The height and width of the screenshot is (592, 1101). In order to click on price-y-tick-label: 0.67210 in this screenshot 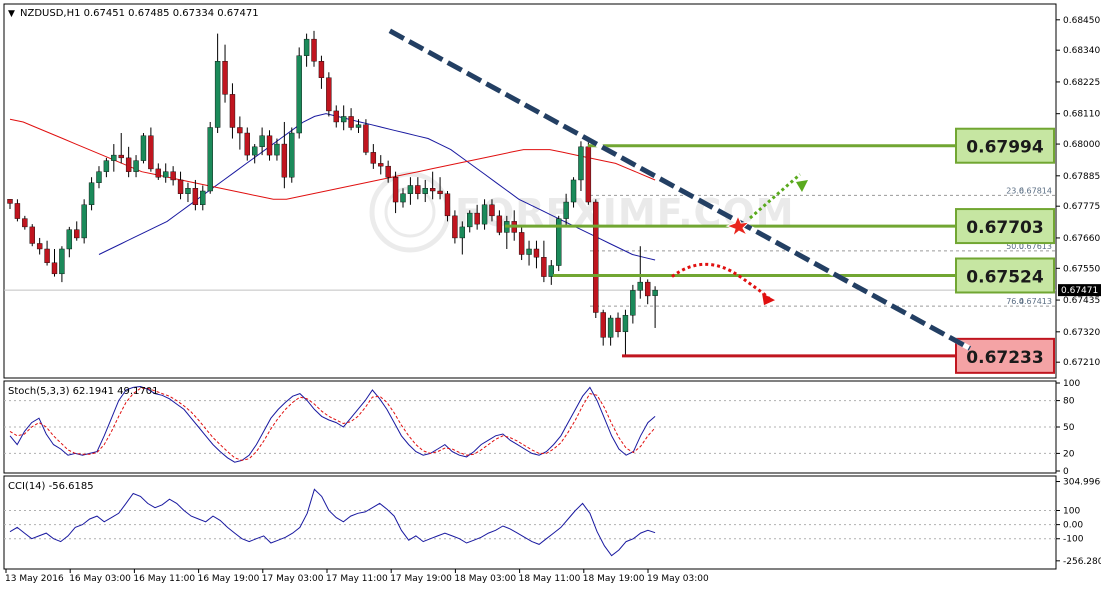, I will do `click(1081, 363)`.